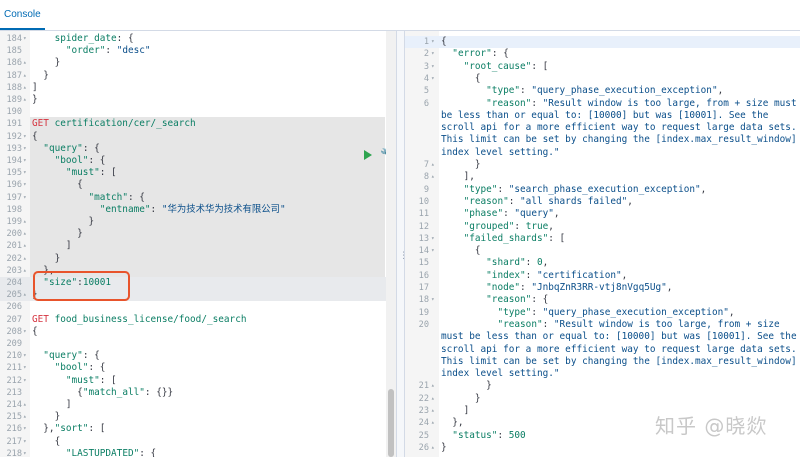 This screenshot has height=457, width=800. Describe the element at coordinates (604, 189) in the screenshot. I see `code-token: "search_phase_execution_exception"` at that location.